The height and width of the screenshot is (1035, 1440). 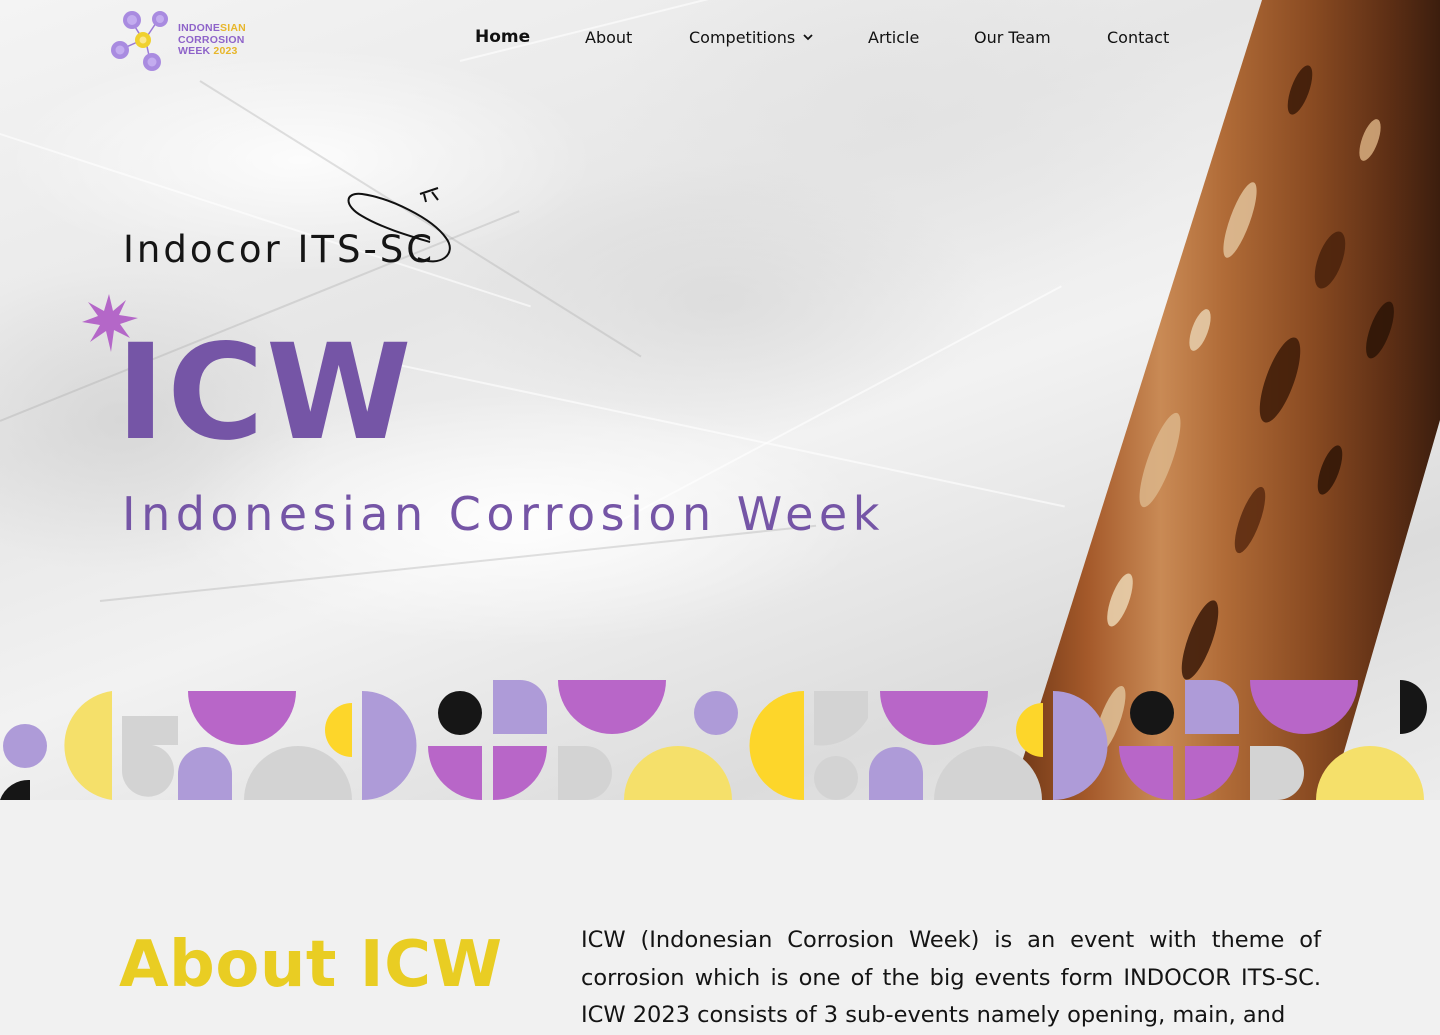 I want to click on nav-our-team: Our Team, so click(x=1012, y=37).